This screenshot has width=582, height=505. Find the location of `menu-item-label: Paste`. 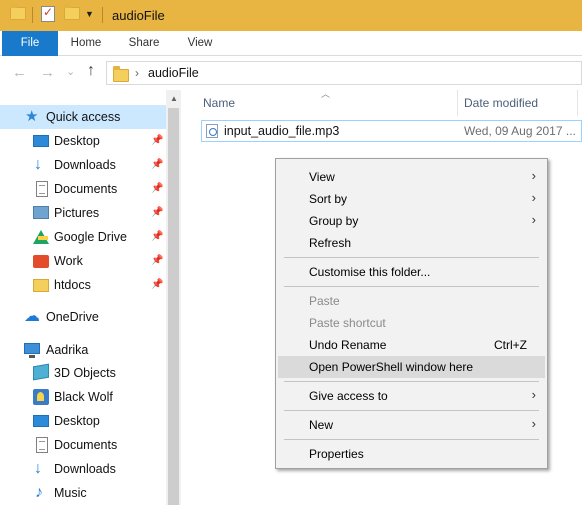

menu-item-label: Paste is located at coordinates (324, 301).